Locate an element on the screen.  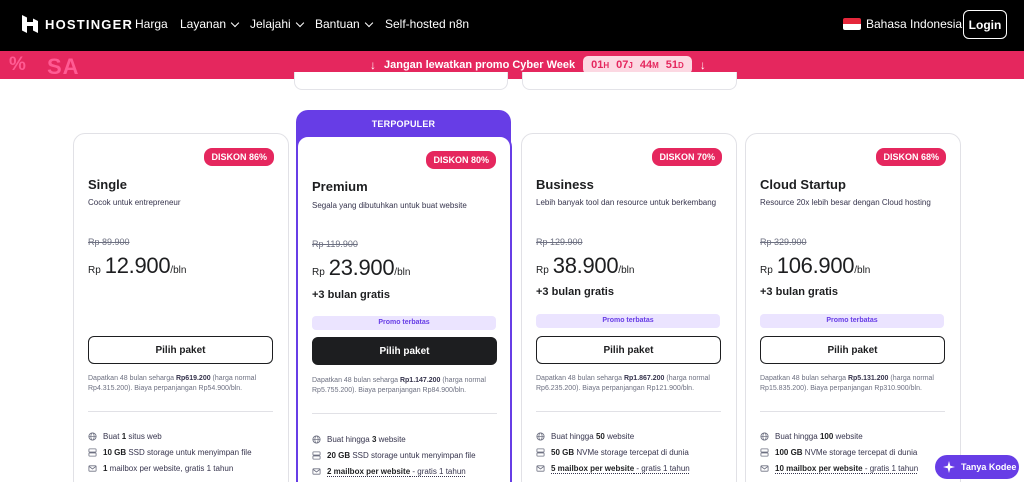
sparkle-icon is located at coordinates (949, 467).